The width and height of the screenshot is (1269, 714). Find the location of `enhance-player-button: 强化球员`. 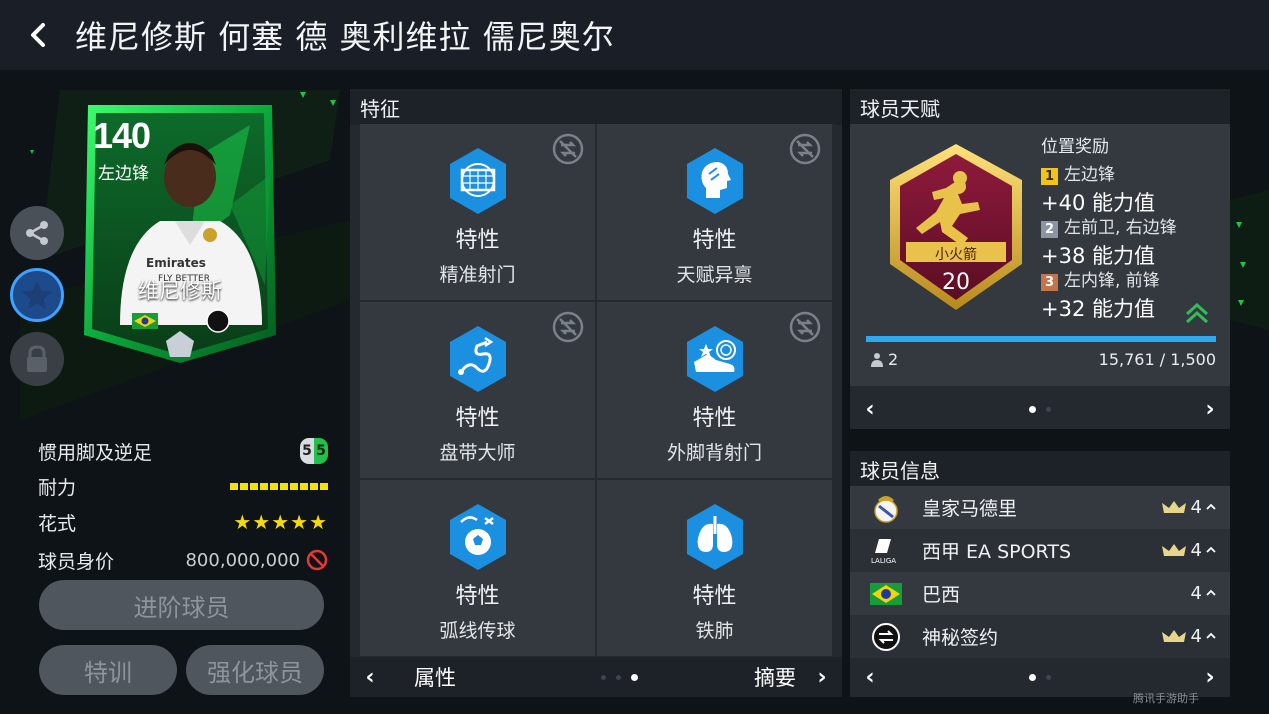

enhance-player-button: 强化球员 is located at coordinates (255, 670).